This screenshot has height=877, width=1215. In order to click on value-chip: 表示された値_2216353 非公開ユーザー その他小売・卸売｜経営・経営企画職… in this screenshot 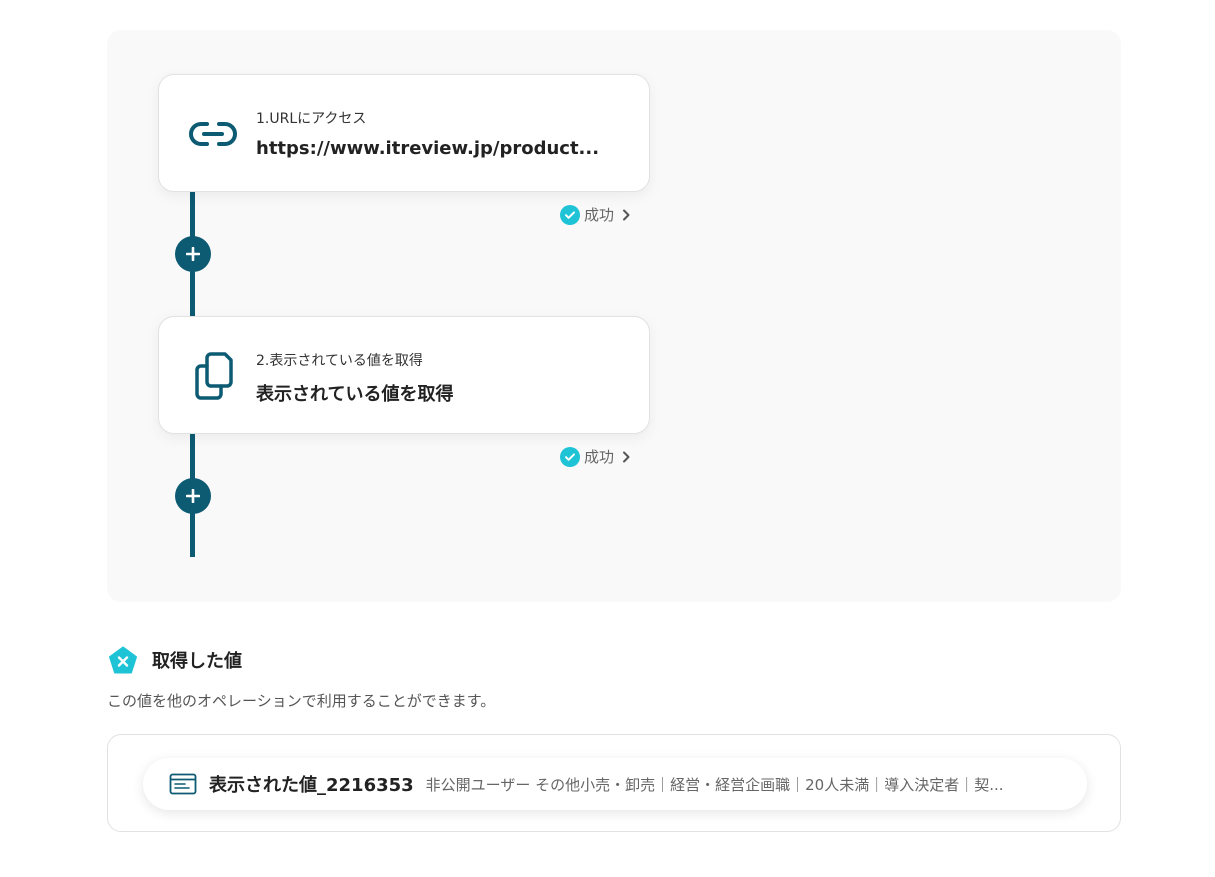, I will do `click(615, 784)`.